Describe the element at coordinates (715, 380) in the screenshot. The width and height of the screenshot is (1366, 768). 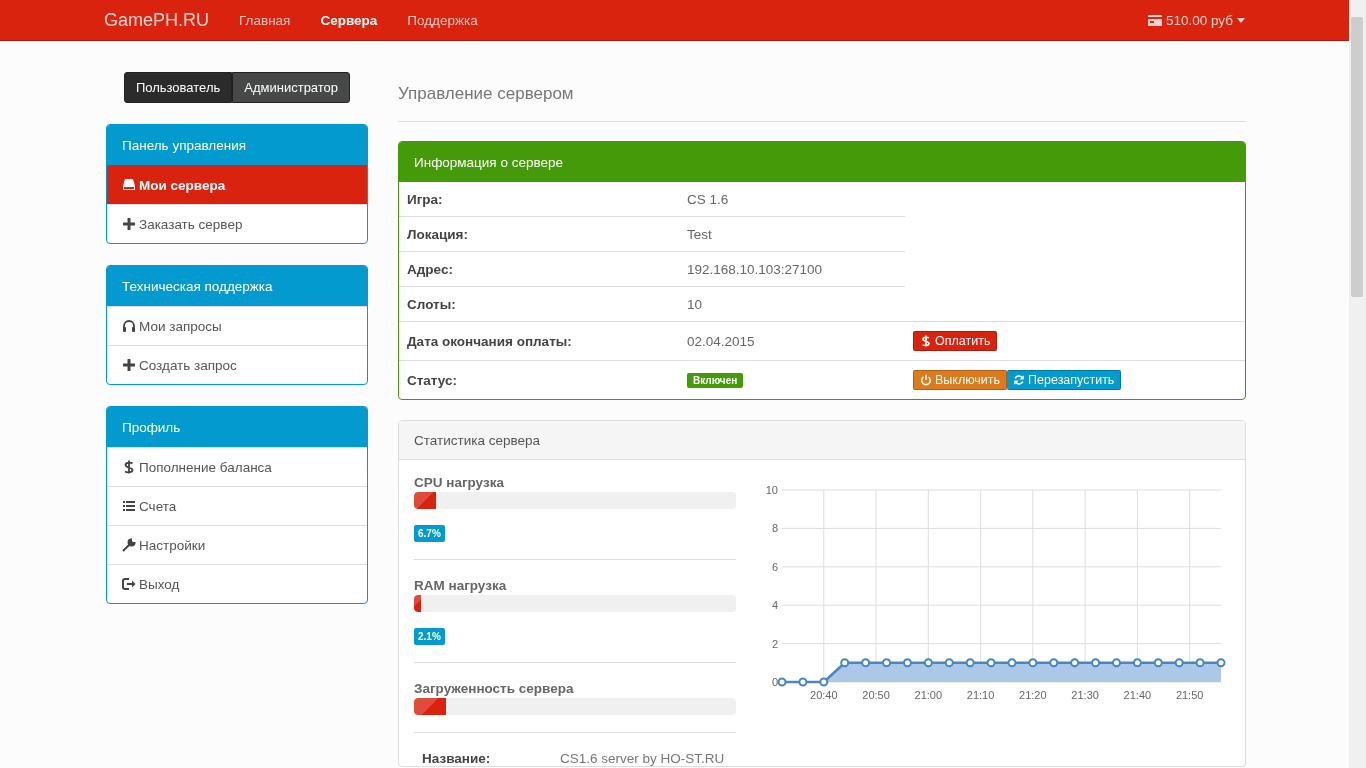
I see `status-badge: Включен` at that location.